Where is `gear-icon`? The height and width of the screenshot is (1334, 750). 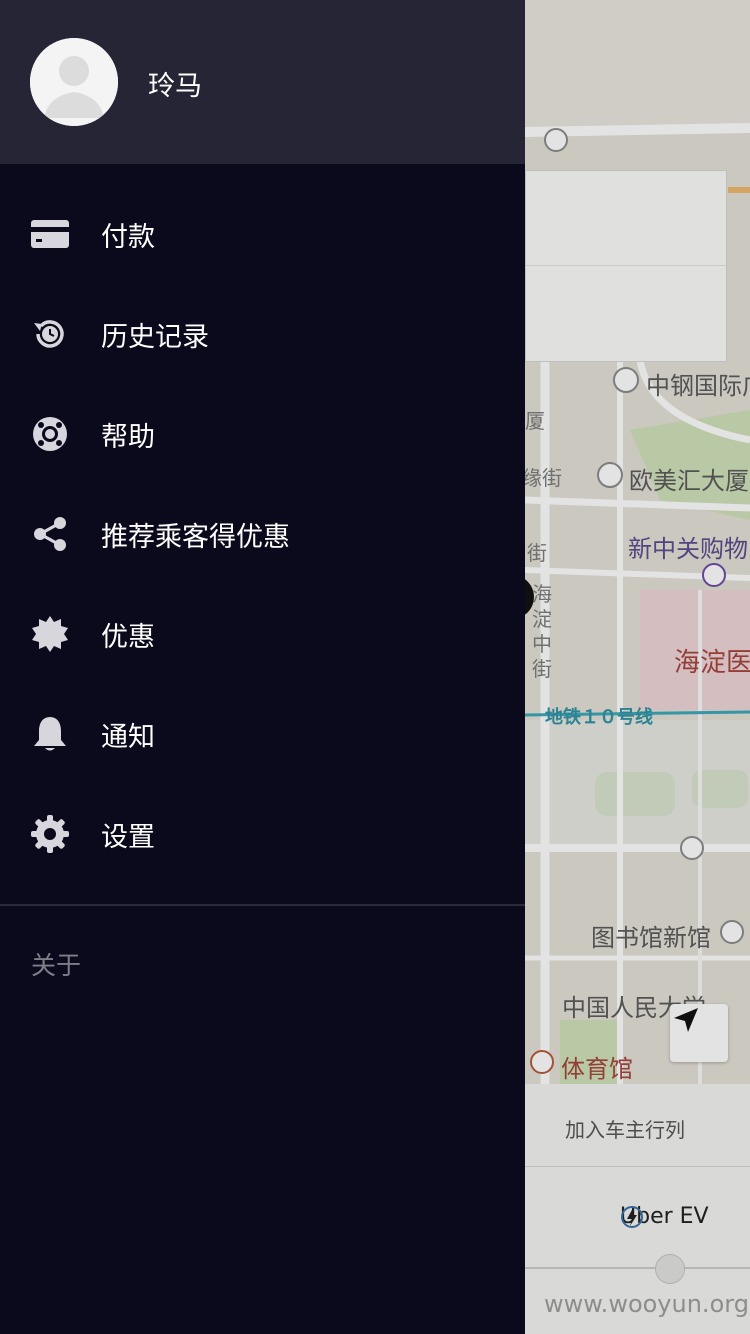
gear-icon is located at coordinates (50, 834).